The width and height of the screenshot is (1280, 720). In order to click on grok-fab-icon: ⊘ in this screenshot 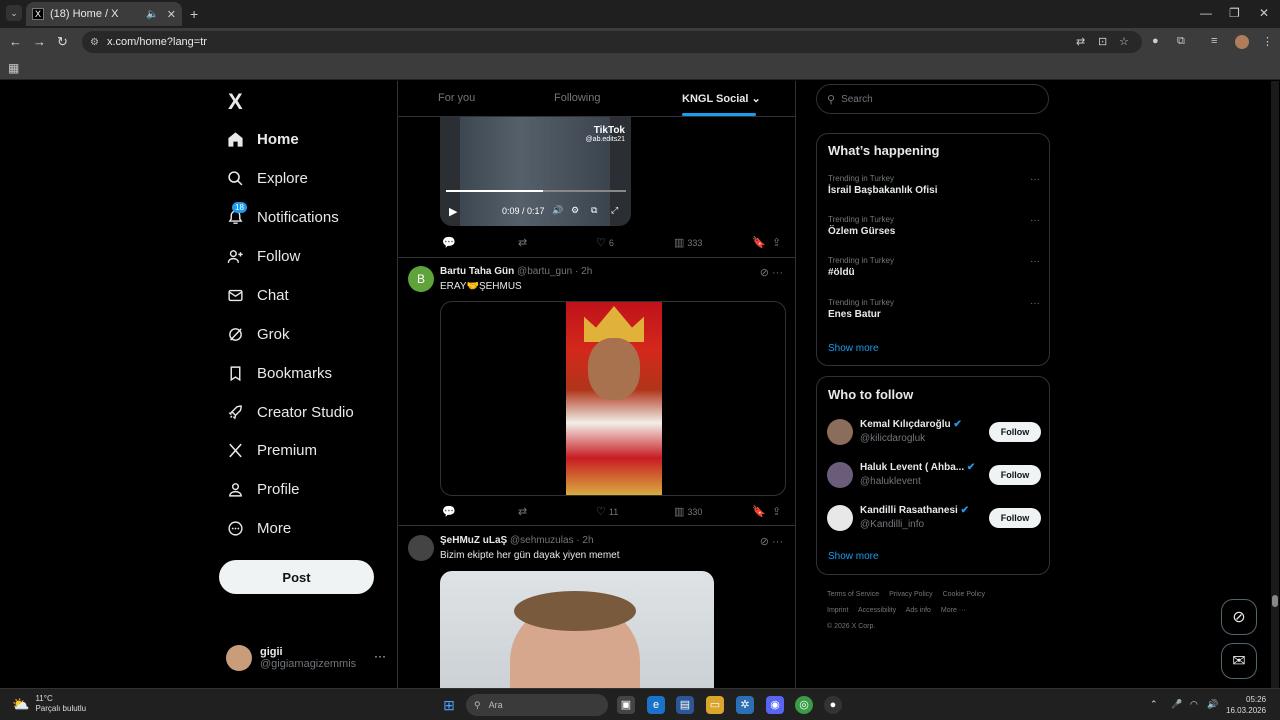, I will do `click(1239, 617)`.